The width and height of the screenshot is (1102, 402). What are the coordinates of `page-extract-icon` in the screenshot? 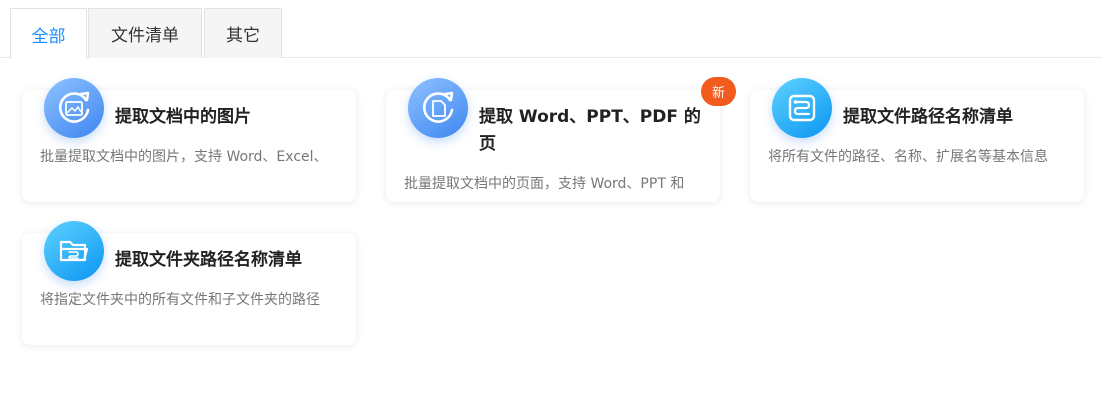 It's located at (438, 108).